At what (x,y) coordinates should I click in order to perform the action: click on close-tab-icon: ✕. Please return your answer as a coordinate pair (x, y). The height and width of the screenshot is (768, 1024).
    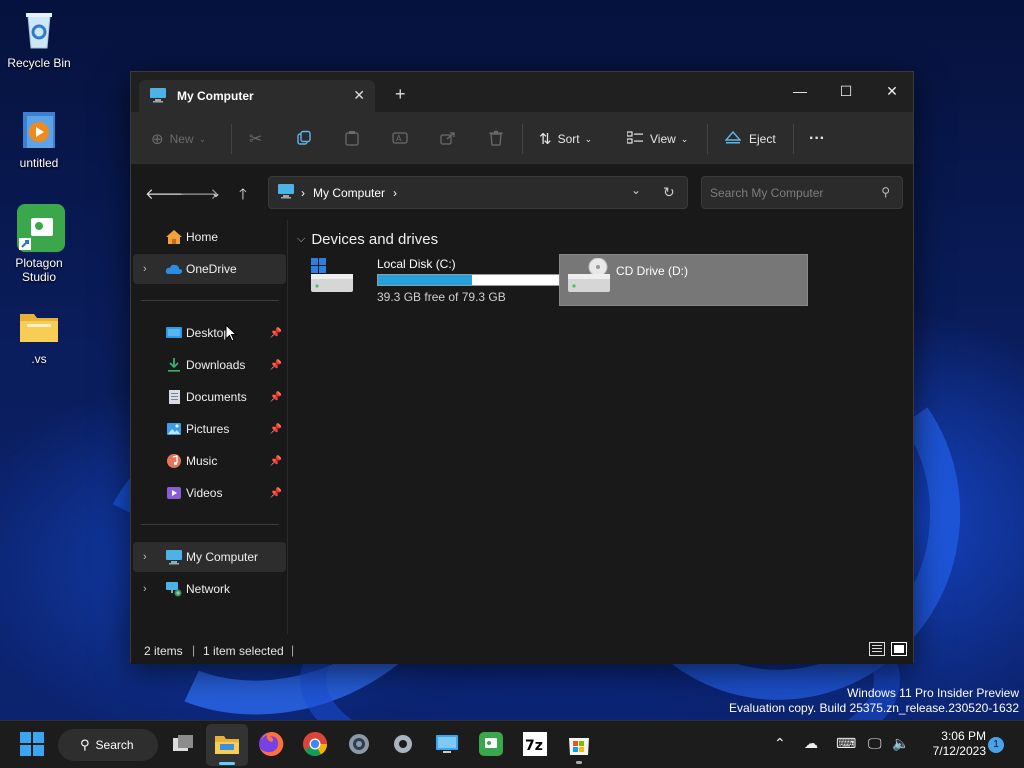
    Looking at the image, I should click on (359, 95).